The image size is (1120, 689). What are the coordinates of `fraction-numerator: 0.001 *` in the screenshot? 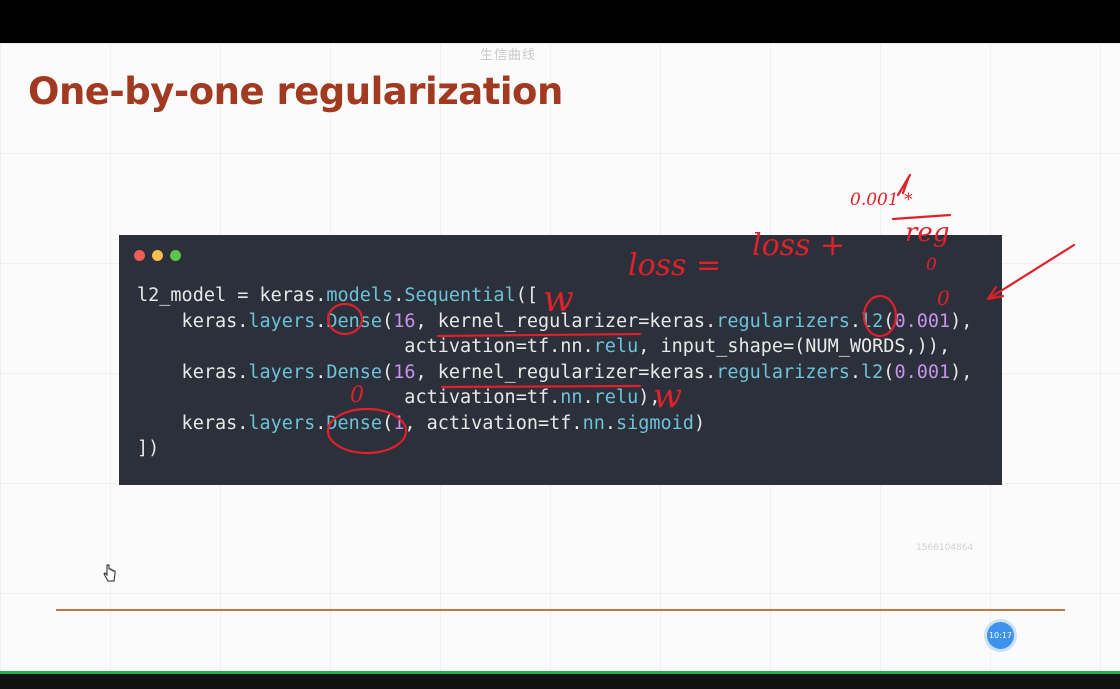 It's located at (881, 200).